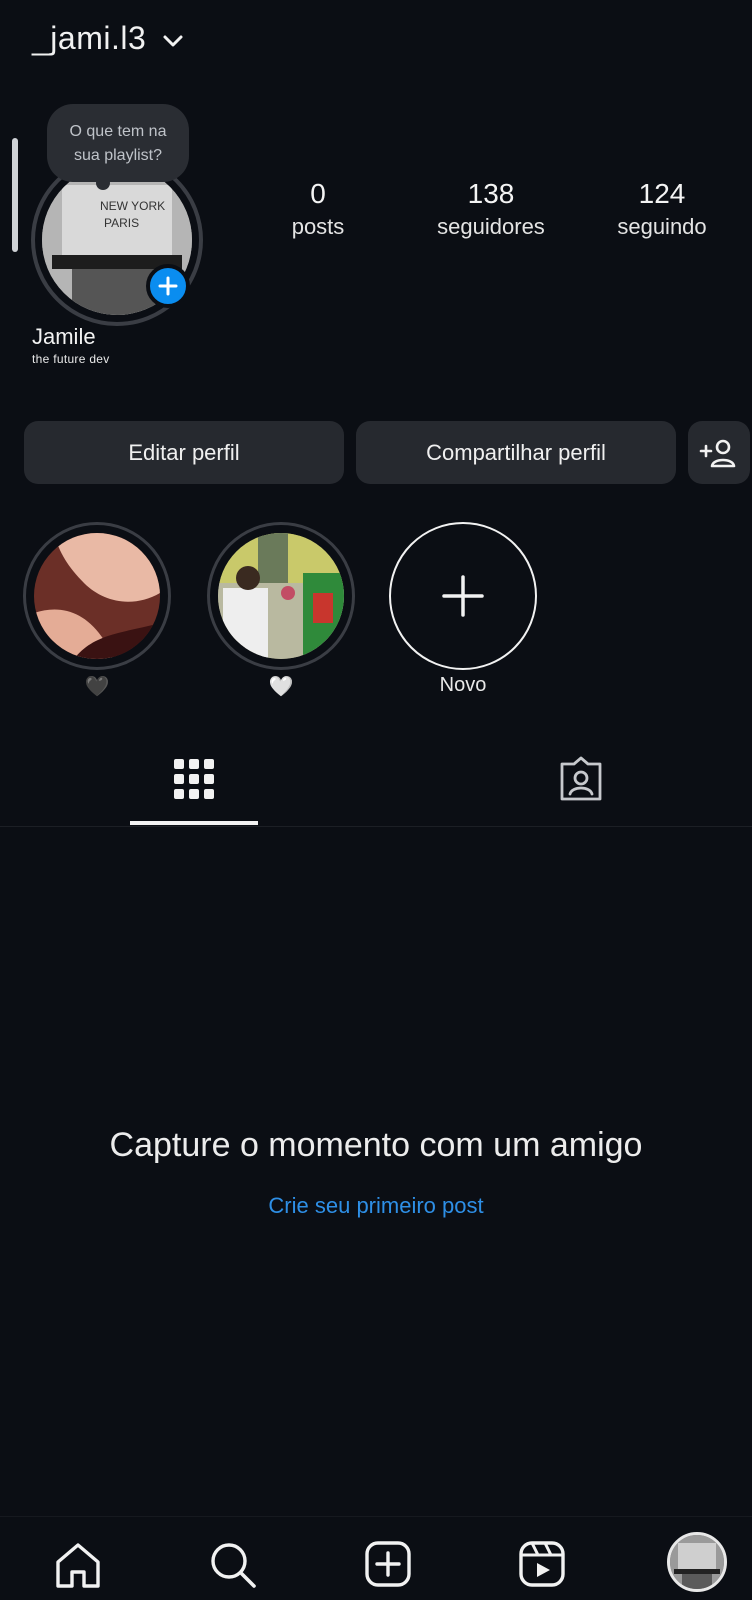 This screenshot has height=1600, width=752. I want to click on stat-posts-value: 0, so click(318, 193).